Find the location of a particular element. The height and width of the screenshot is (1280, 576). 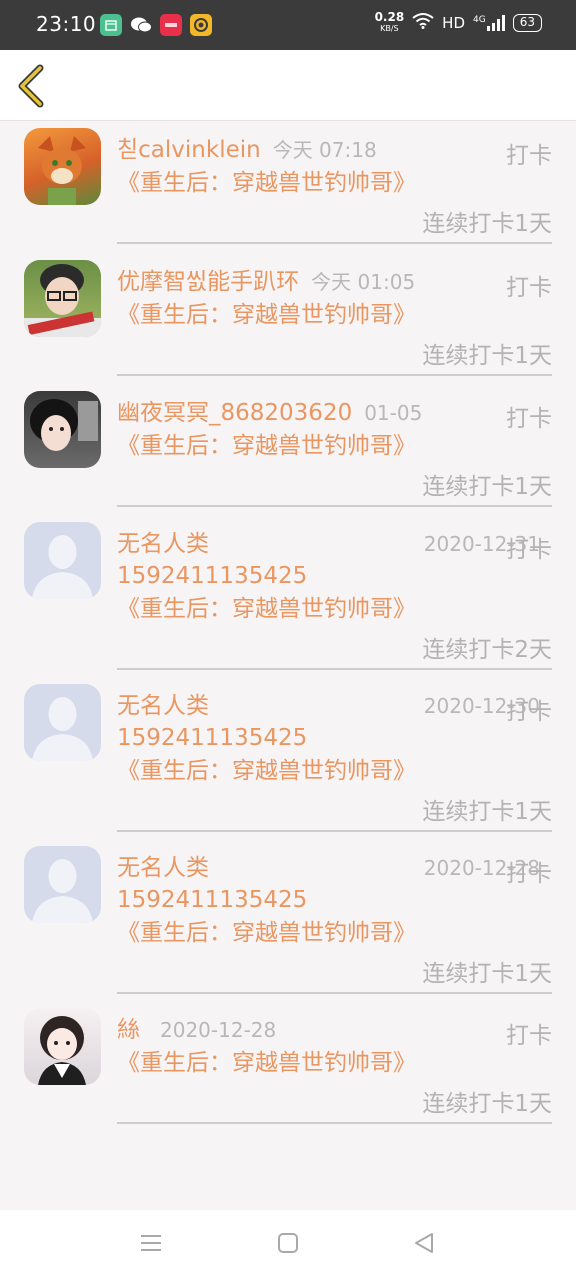

streak-count: 连续打卡2天 is located at coordinates (487, 650).